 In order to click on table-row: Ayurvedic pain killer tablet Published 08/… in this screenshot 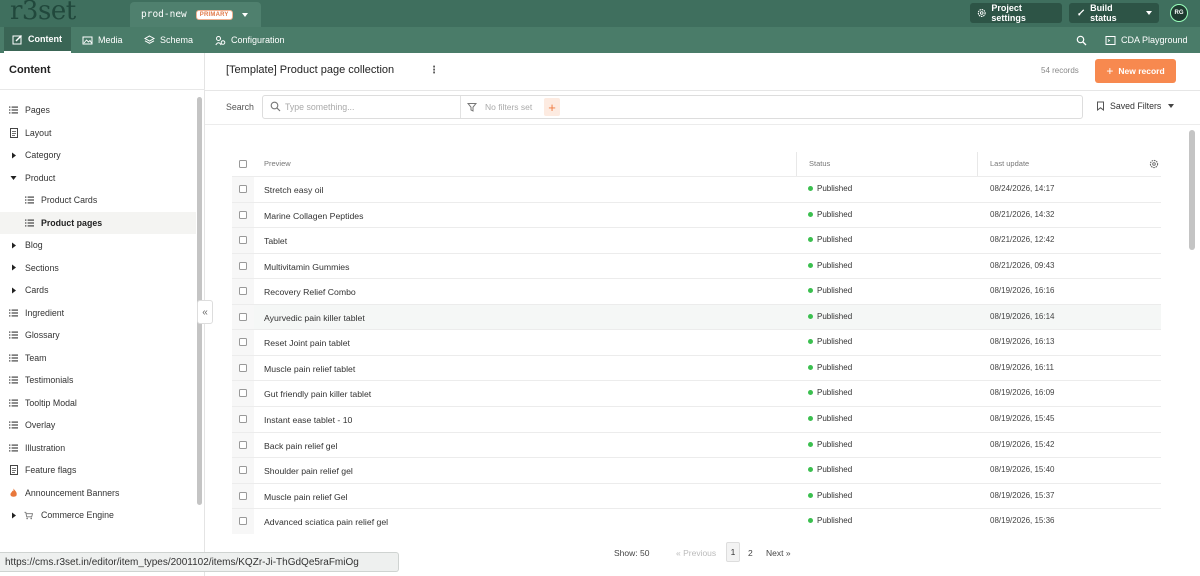, I will do `click(696, 316)`.